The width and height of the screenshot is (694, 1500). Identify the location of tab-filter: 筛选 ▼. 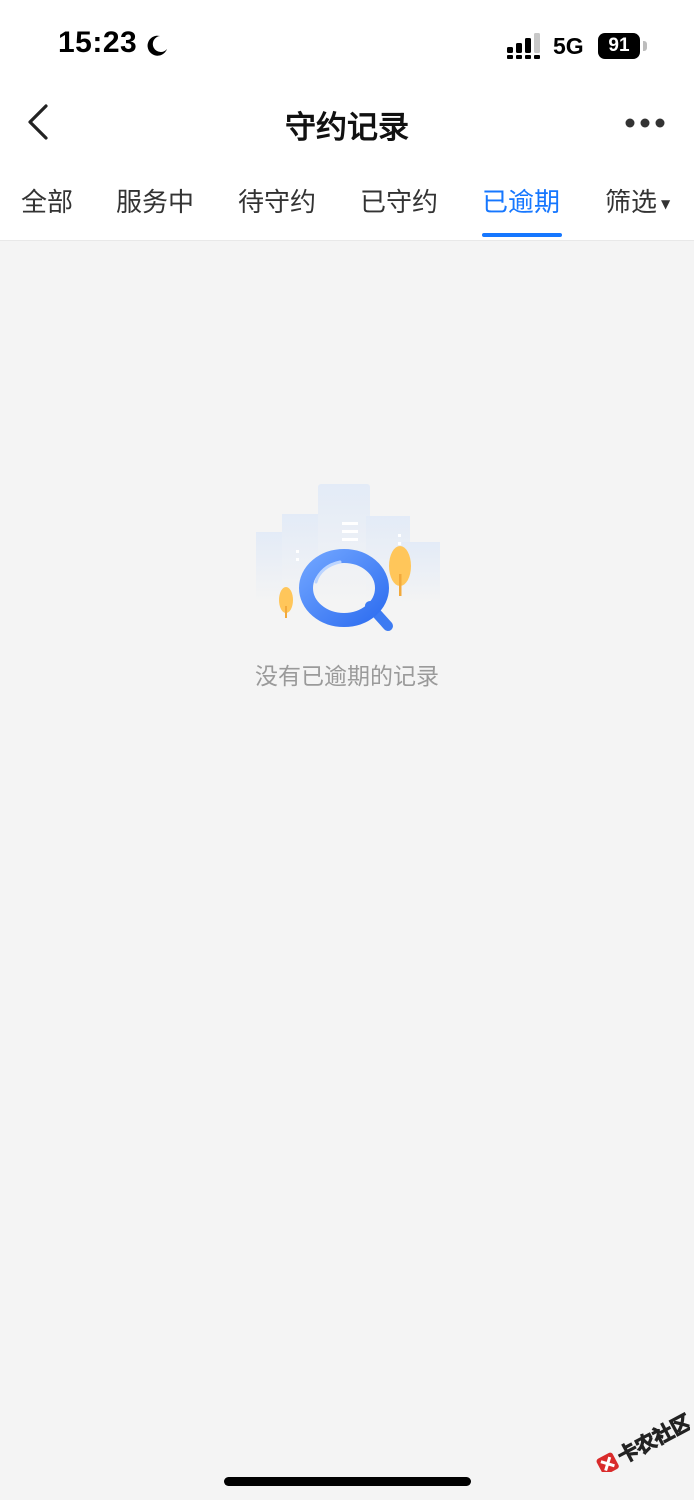
(637, 200).